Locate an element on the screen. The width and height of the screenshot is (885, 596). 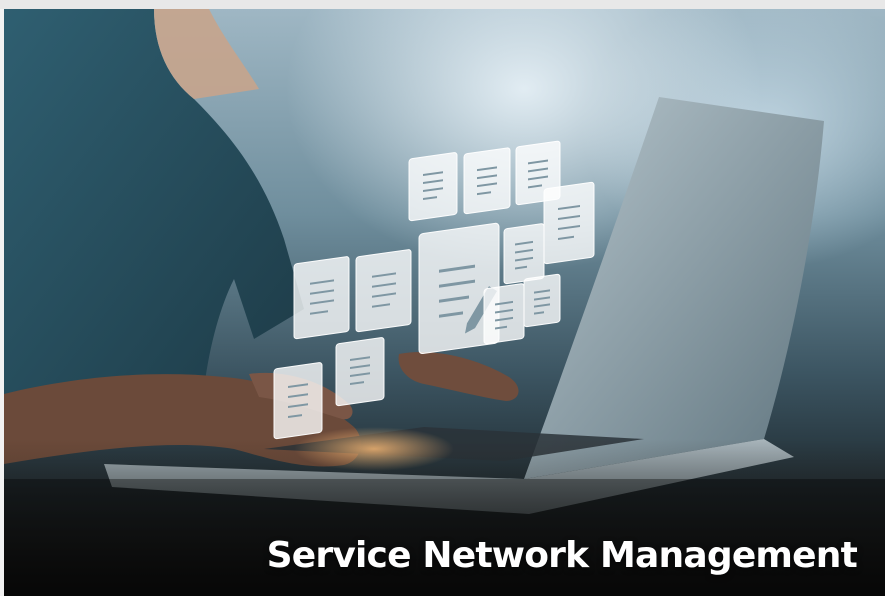
hero-caption: Service Network Management is located at coordinates (562, 555).